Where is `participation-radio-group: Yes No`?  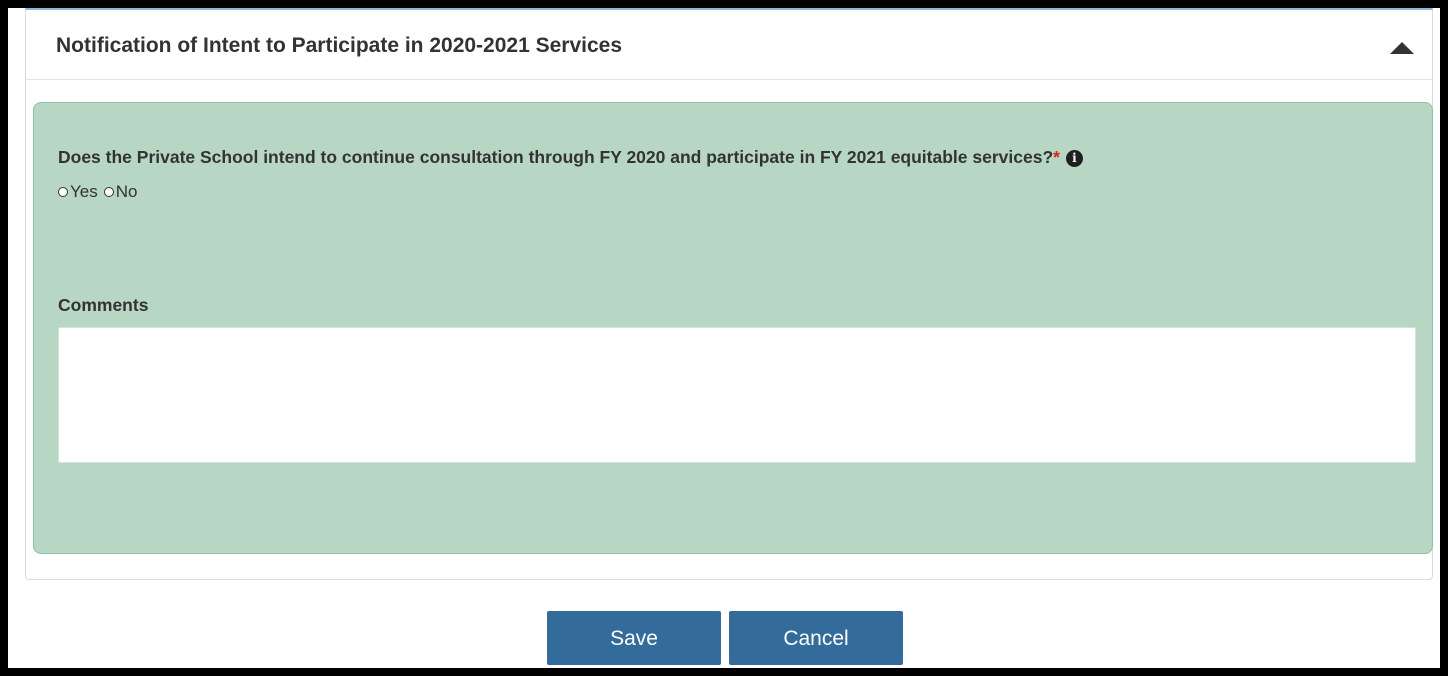 participation-radio-group: Yes No is located at coordinates (97, 192).